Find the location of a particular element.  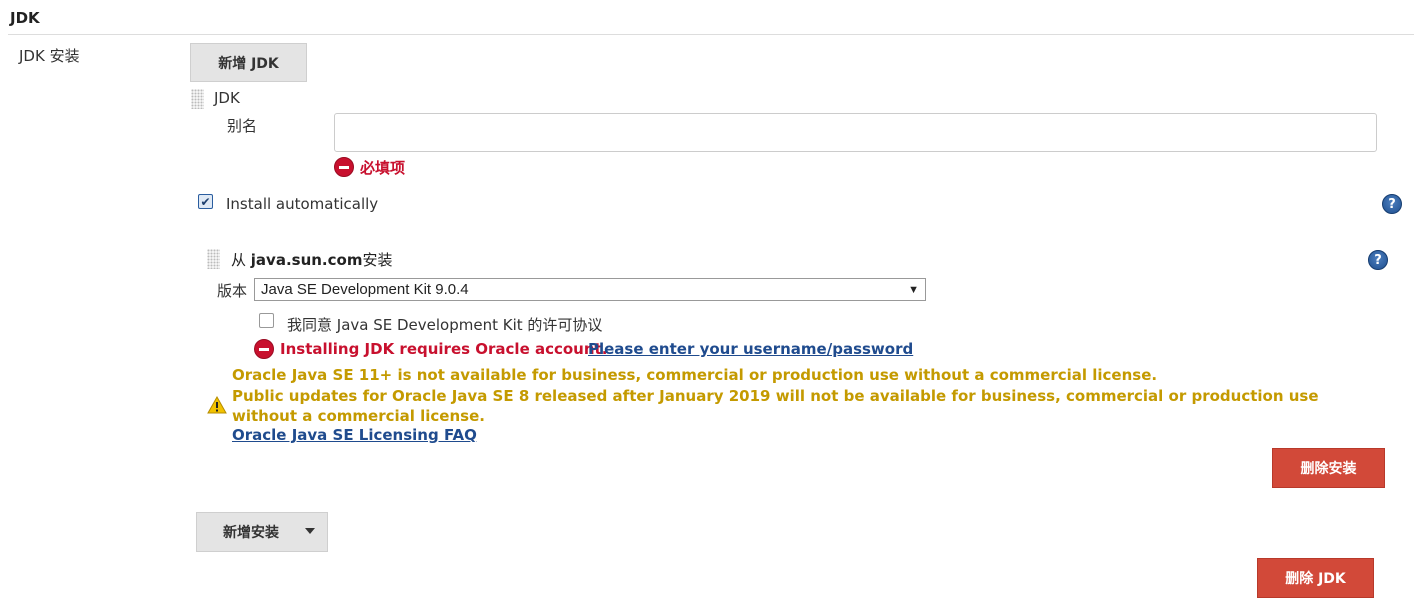

alias-required-error: 必填项 is located at coordinates (383, 168).